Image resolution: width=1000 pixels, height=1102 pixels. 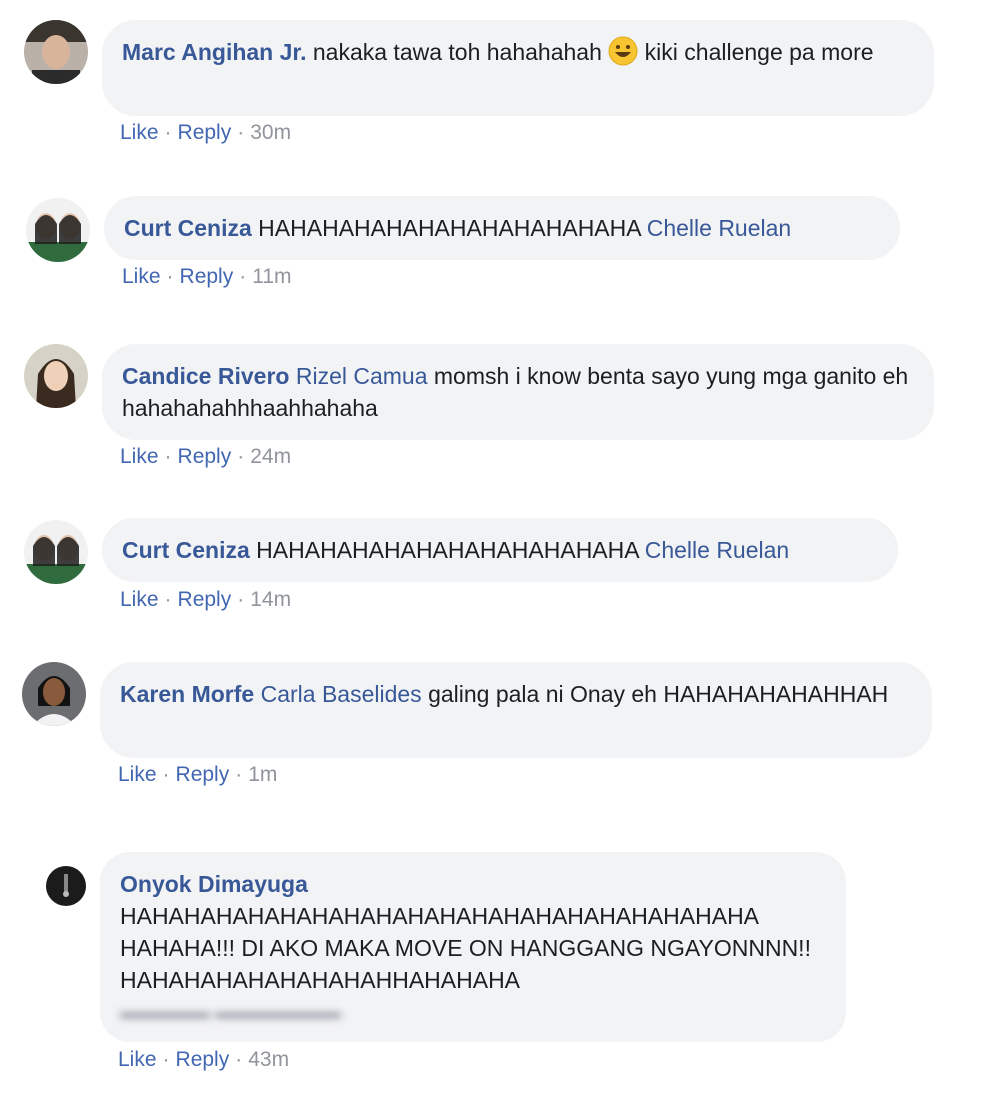 What do you see at coordinates (214, 52) in the screenshot?
I see `comment-author: Marc Angihan Jr.` at bounding box center [214, 52].